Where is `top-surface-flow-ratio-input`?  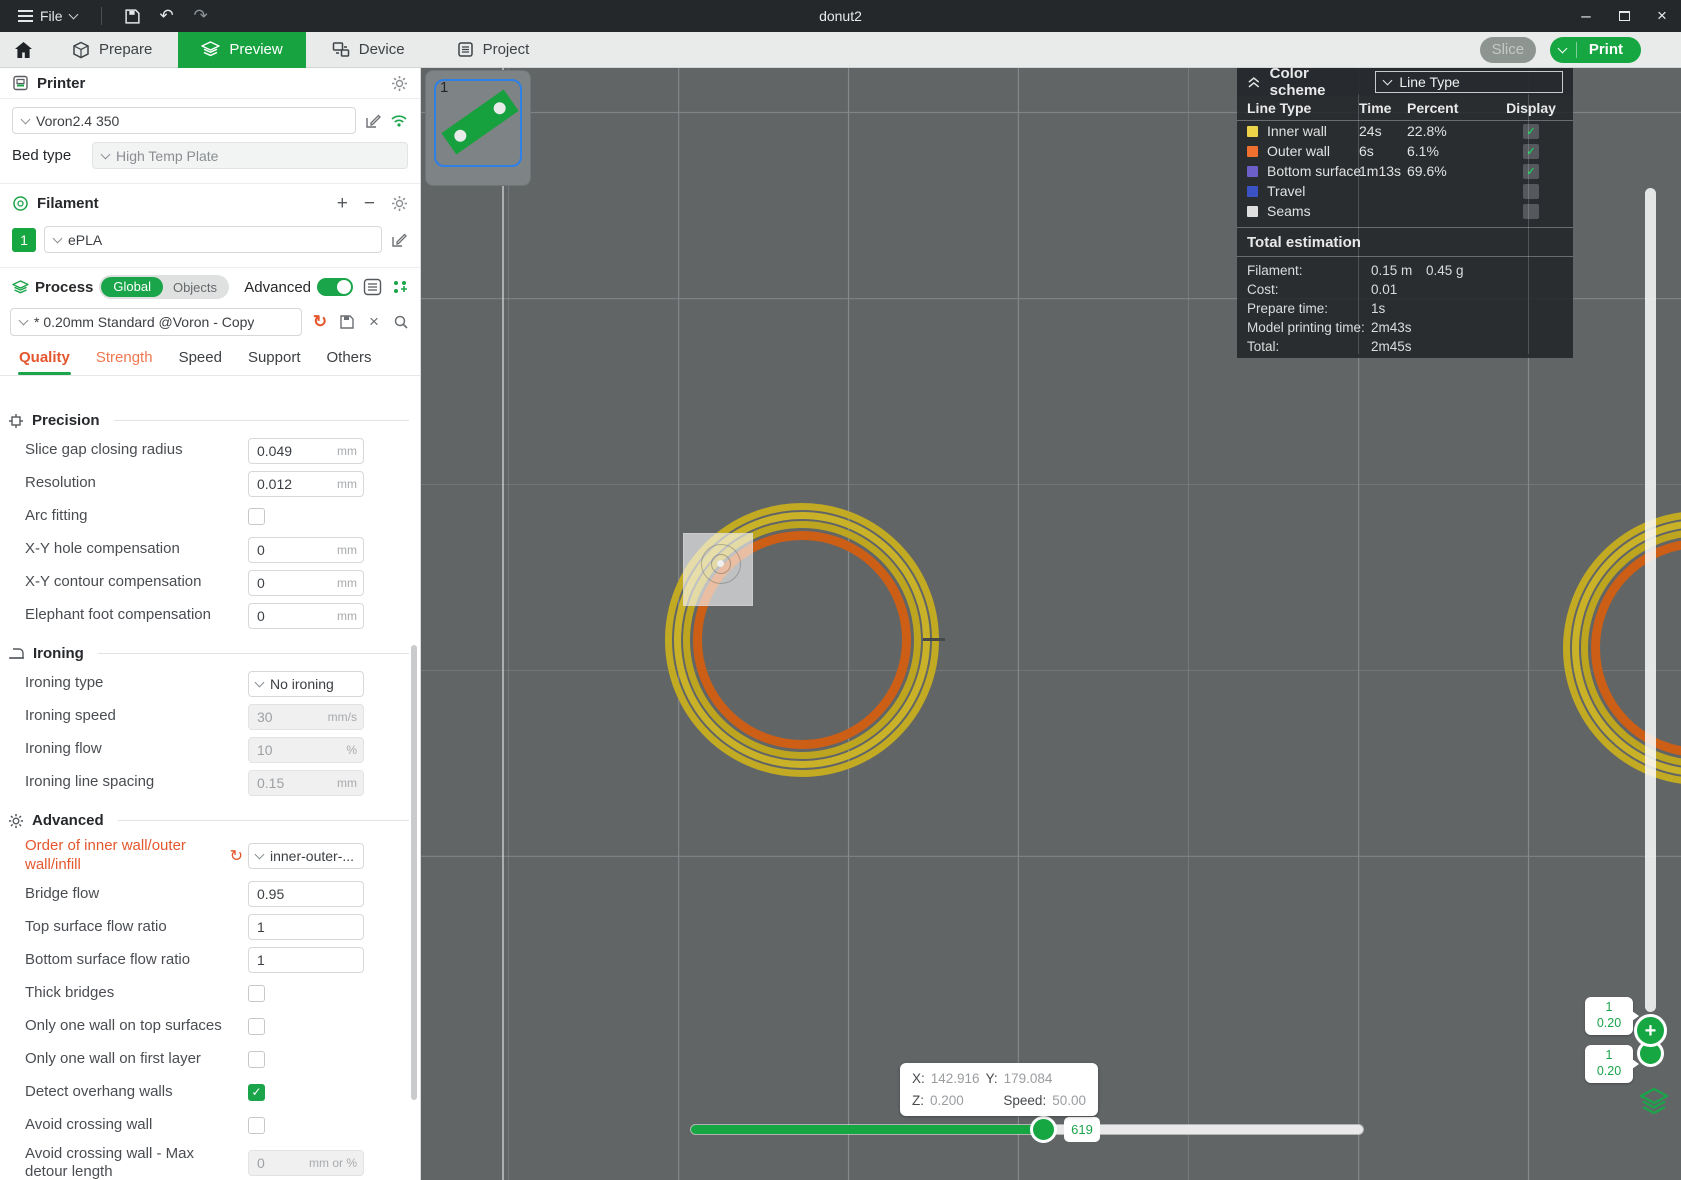
top-surface-flow-ratio-input is located at coordinates (306, 927).